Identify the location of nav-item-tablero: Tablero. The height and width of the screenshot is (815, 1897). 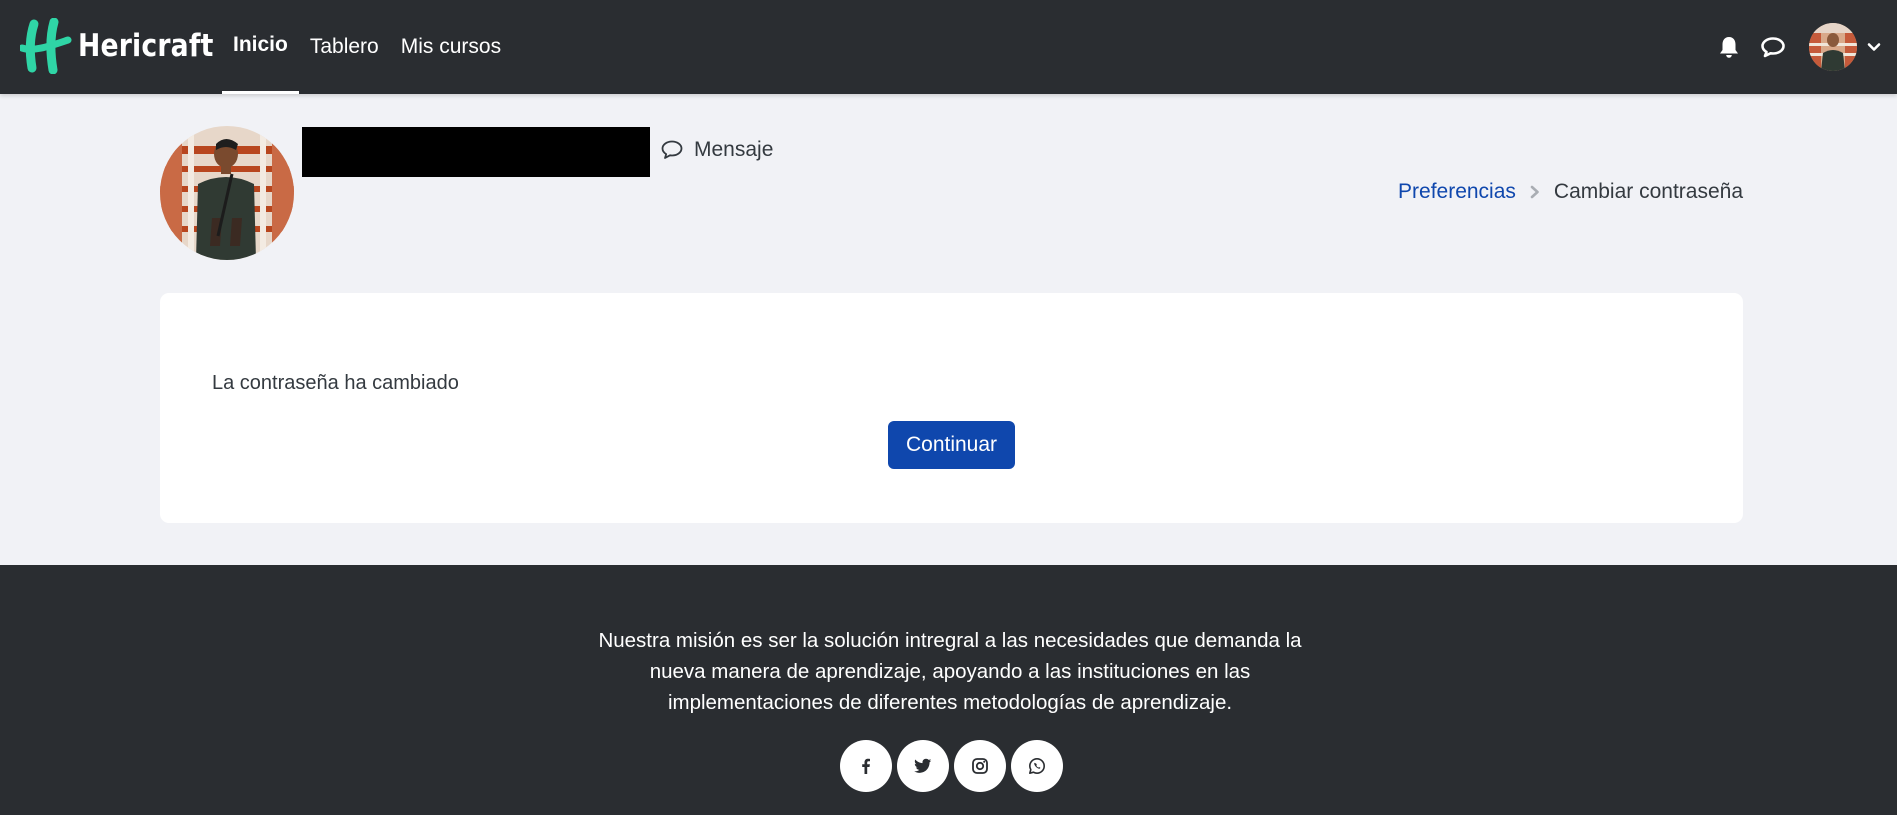
(344, 47).